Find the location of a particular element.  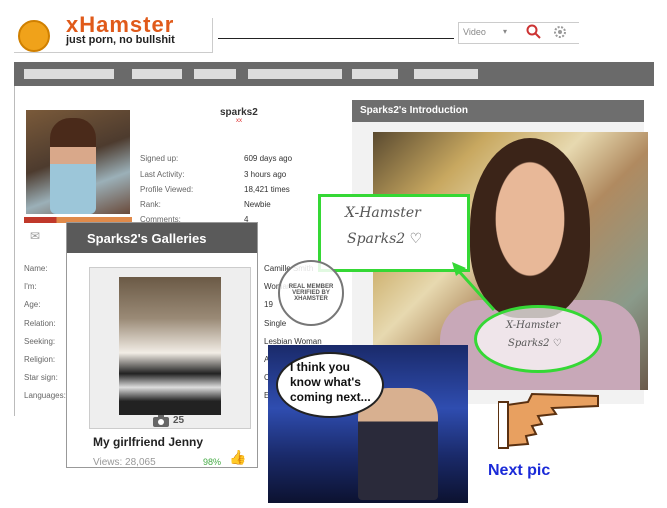

camera-icon is located at coordinates (161, 421).